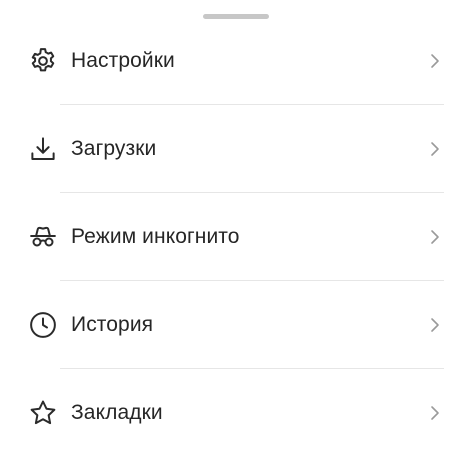  What do you see at coordinates (43, 149) in the screenshot?
I see `download-icon` at bounding box center [43, 149].